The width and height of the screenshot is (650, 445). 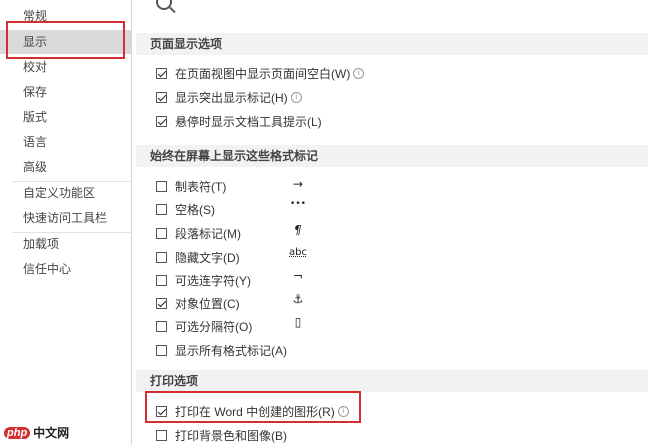 I want to click on search-icon, so click(x=164, y=5).